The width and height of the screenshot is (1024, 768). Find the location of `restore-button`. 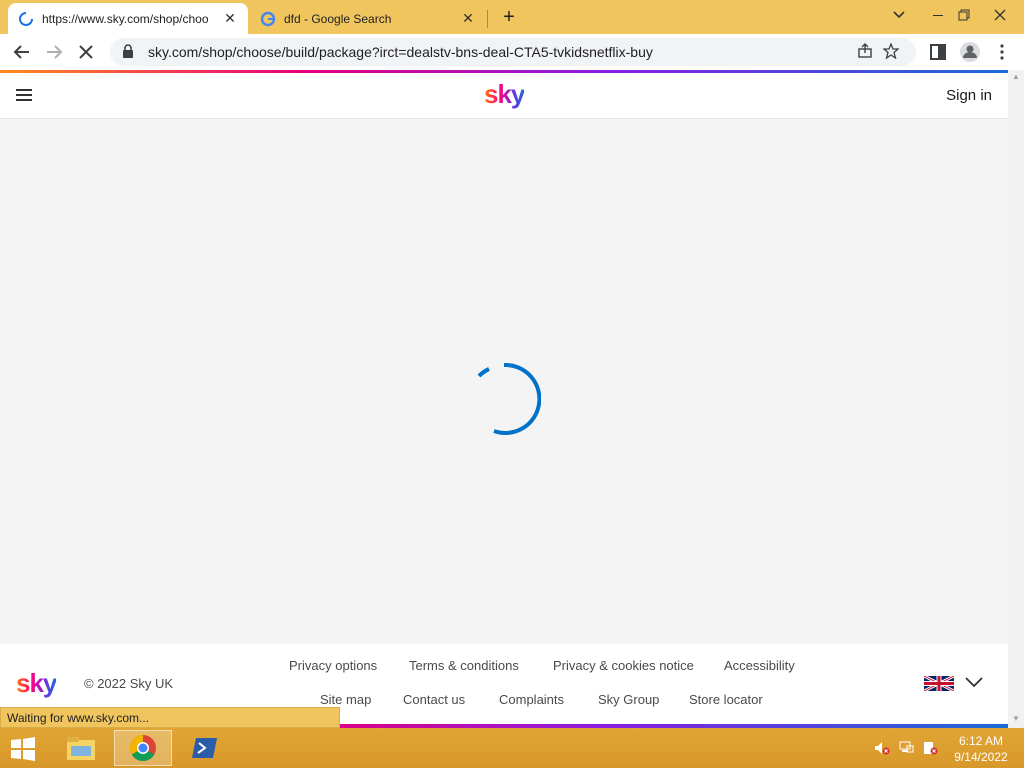

restore-button is located at coordinates (964, 15).